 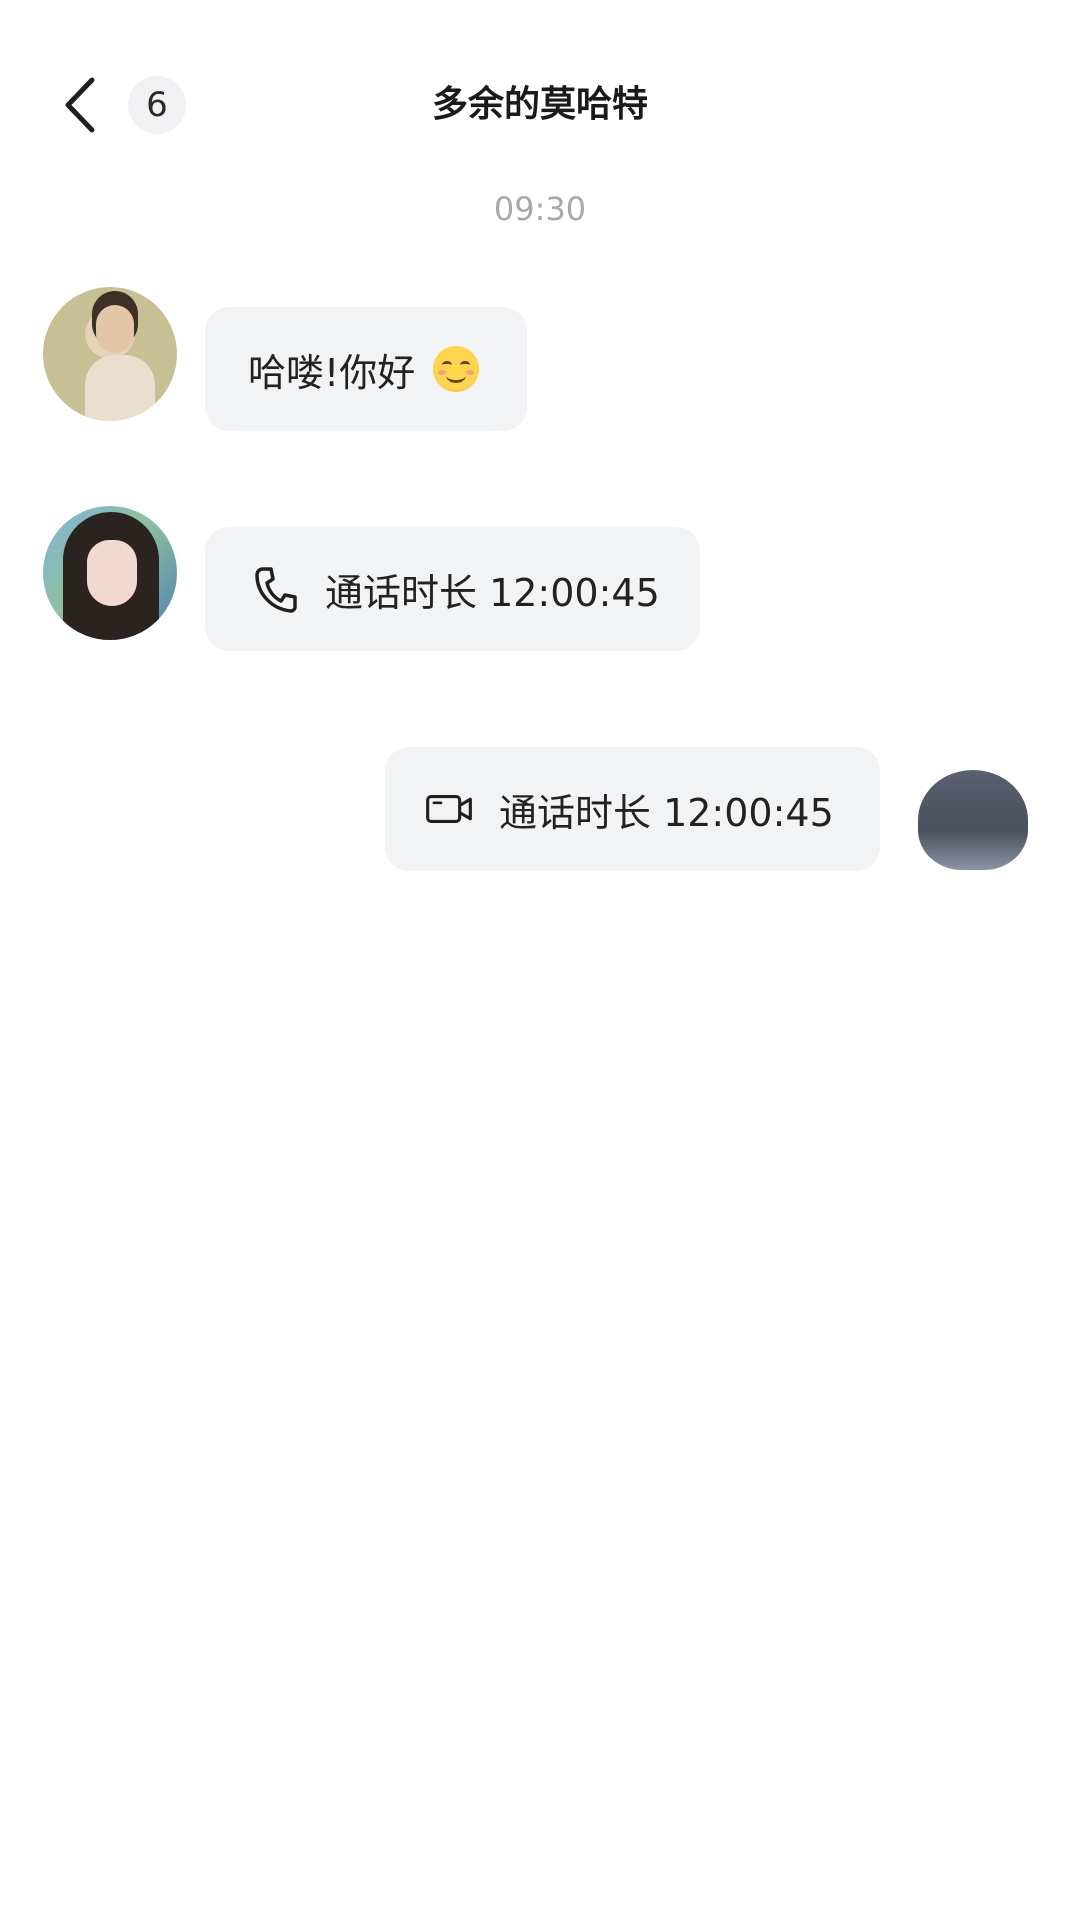 What do you see at coordinates (540, 209) in the screenshot?
I see `message-timestamp: 09:30` at bounding box center [540, 209].